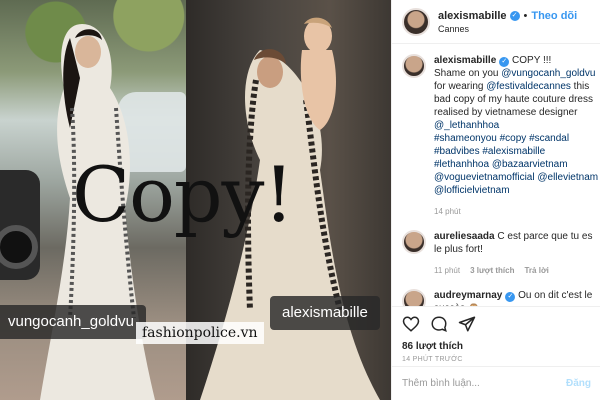  Describe the element at coordinates (464, 236) in the screenshot. I see `comment-username: aureliesaada` at that location.